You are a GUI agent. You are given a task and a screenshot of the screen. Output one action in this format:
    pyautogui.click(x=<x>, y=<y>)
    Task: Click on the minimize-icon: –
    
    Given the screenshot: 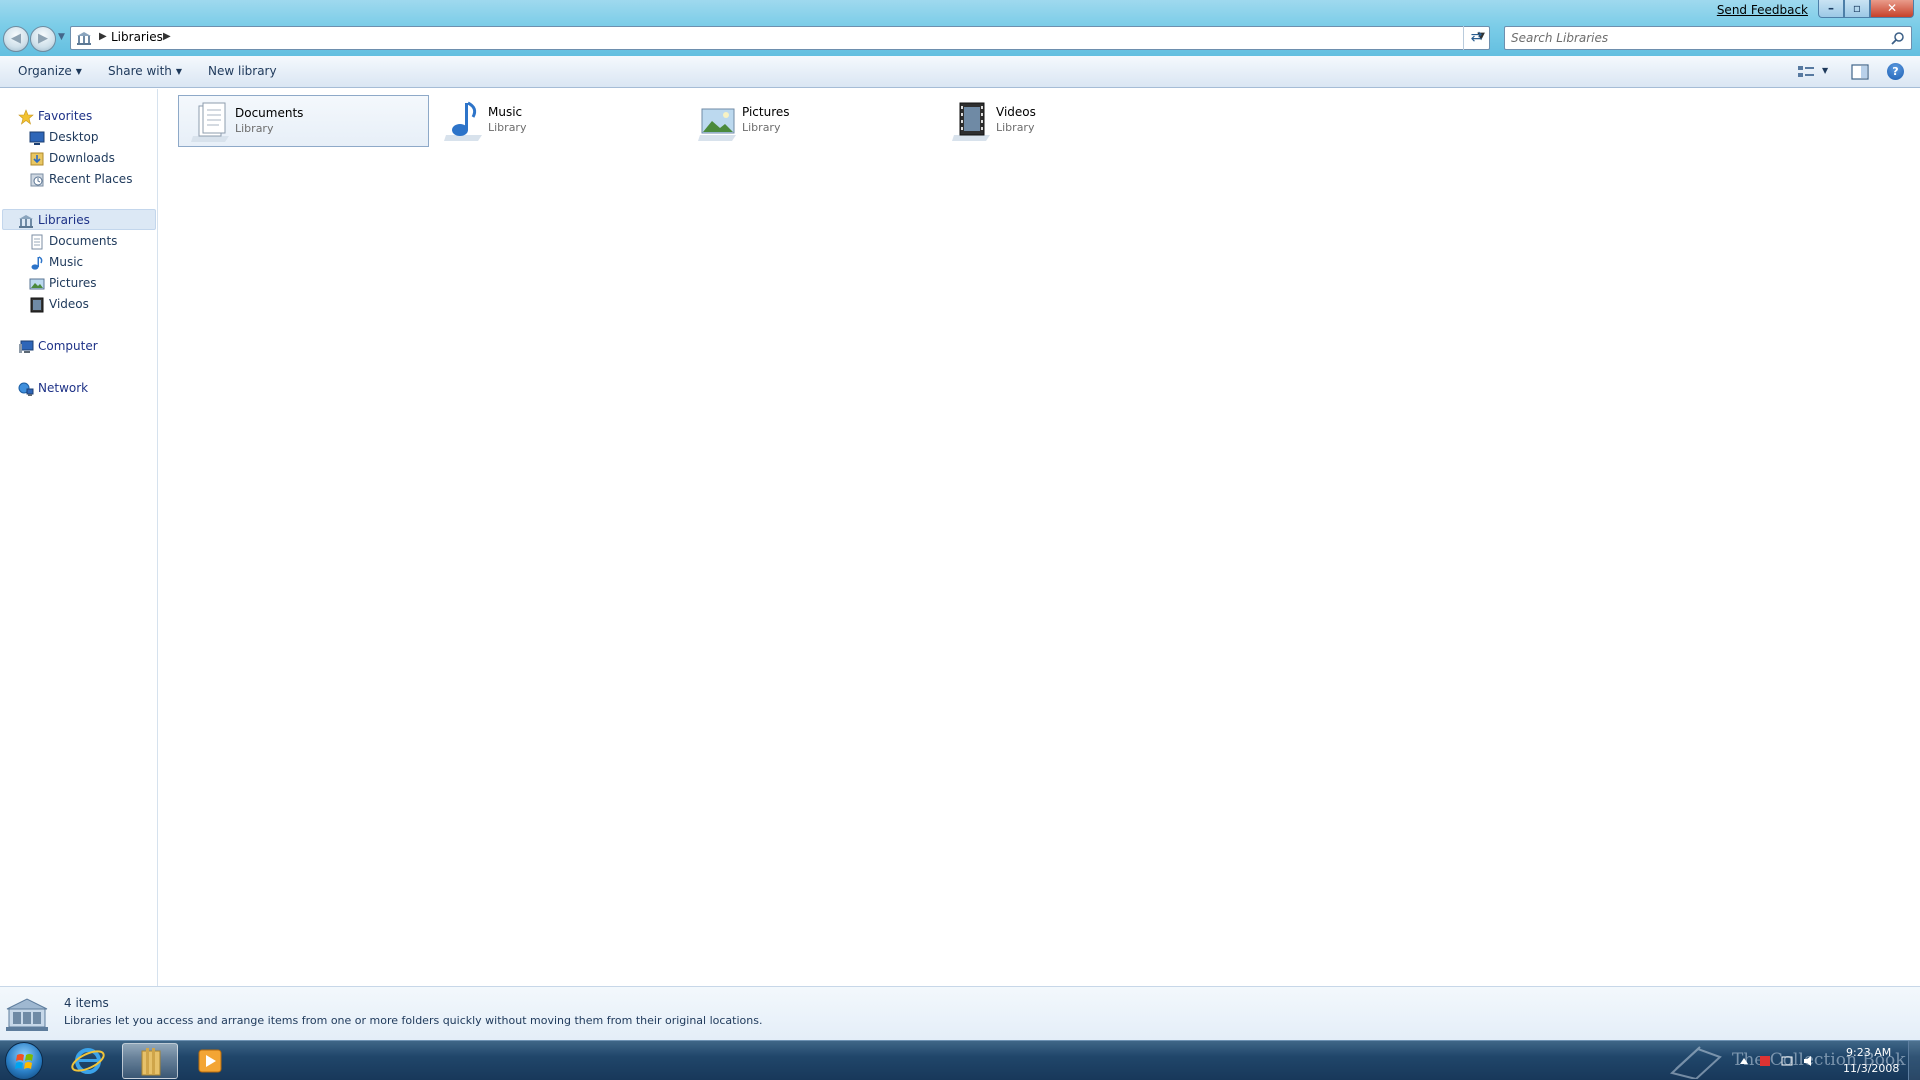 What is the action you would take?
    pyautogui.click(x=1831, y=8)
    